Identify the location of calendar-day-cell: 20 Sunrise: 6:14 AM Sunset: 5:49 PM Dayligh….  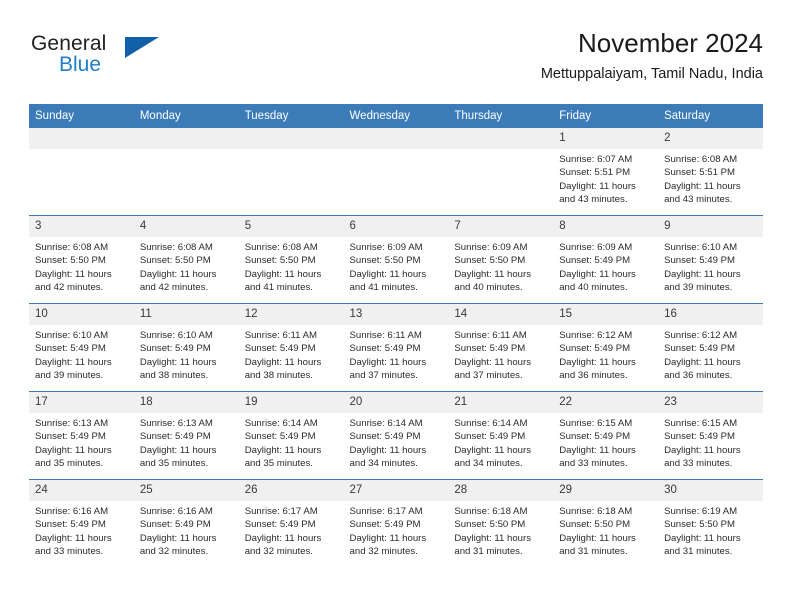
(396, 435).